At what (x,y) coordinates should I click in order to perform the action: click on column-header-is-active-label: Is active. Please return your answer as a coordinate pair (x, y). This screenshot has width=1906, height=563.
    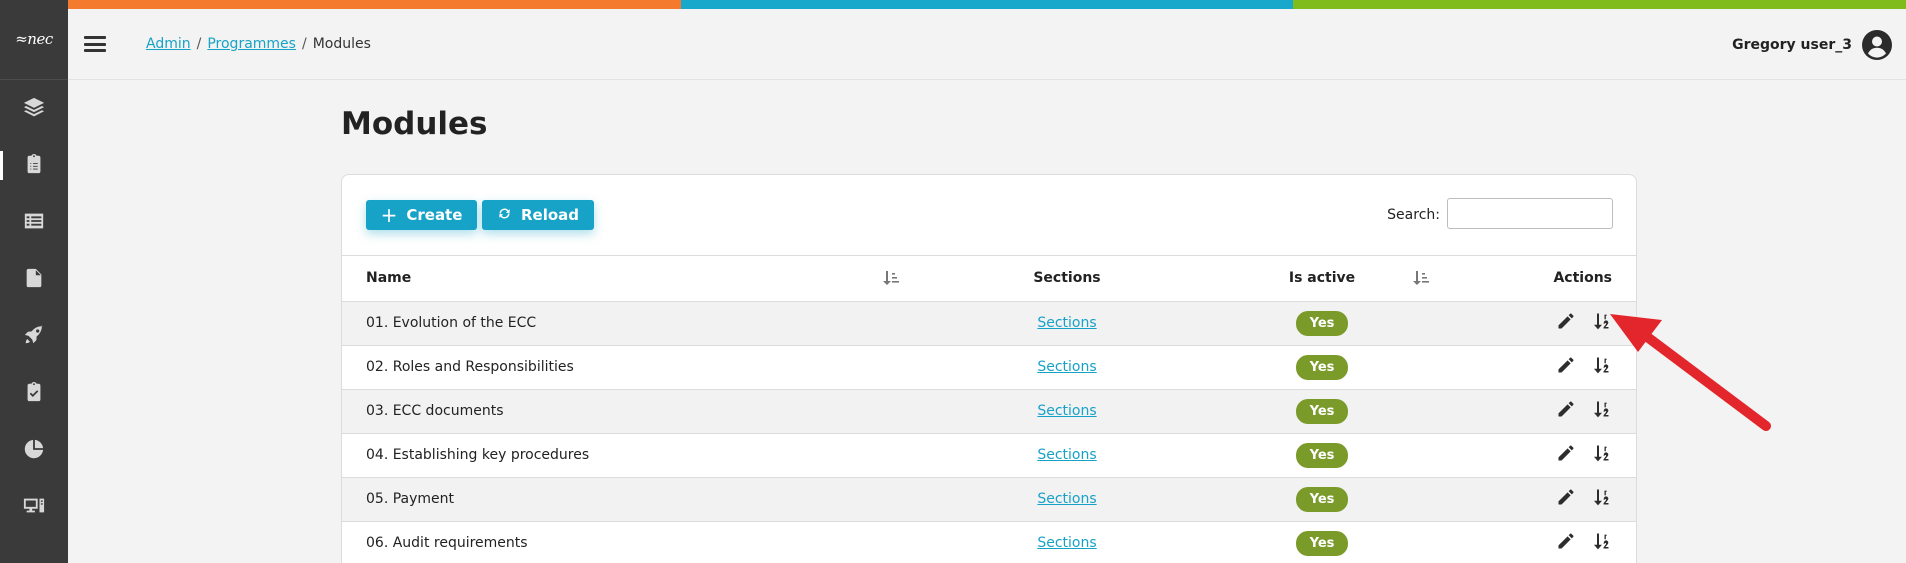
    Looking at the image, I should click on (1322, 278).